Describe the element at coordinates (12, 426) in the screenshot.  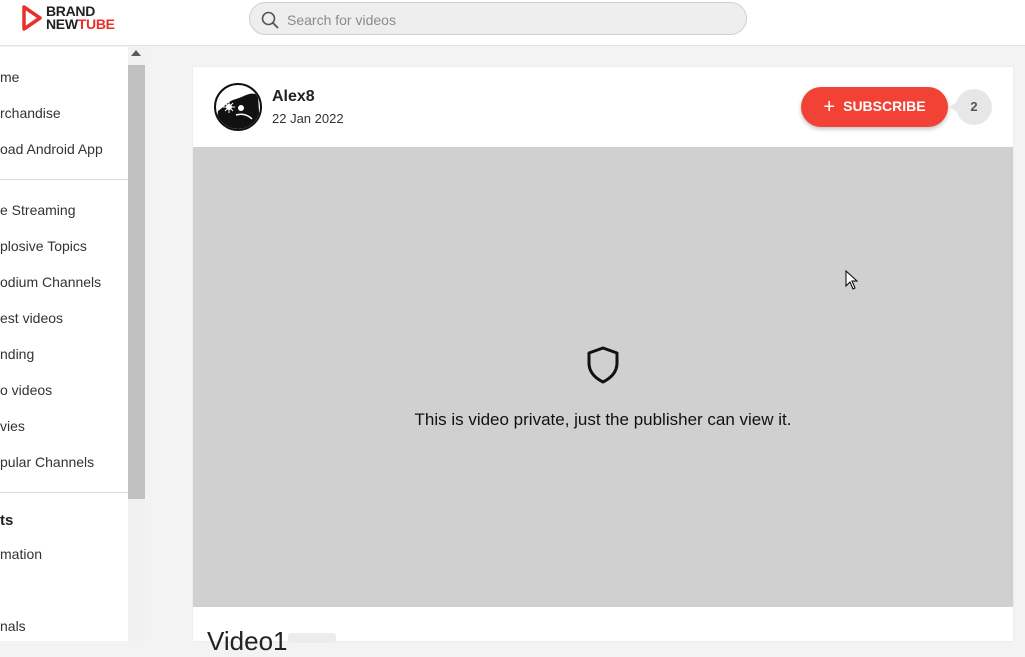
I see `sidebar-item-movies: vies` at that location.